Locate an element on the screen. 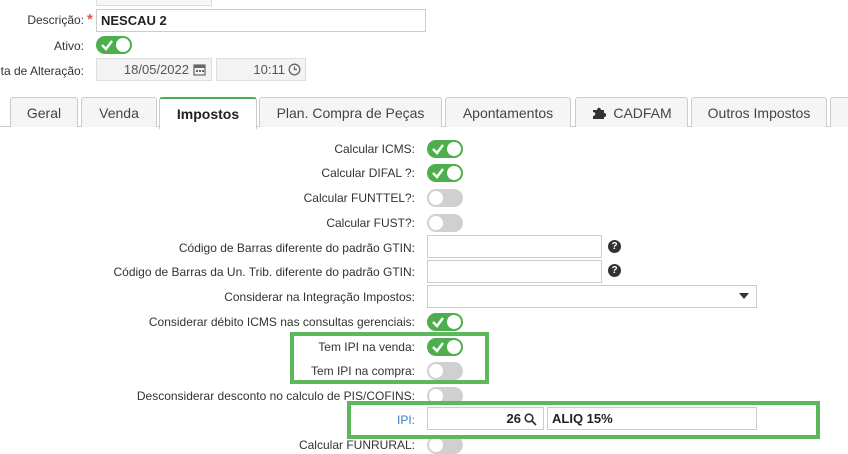 The height and width of the screenshot is (454, 848). calc-fust-toggle is located at coordinates (445, 223).